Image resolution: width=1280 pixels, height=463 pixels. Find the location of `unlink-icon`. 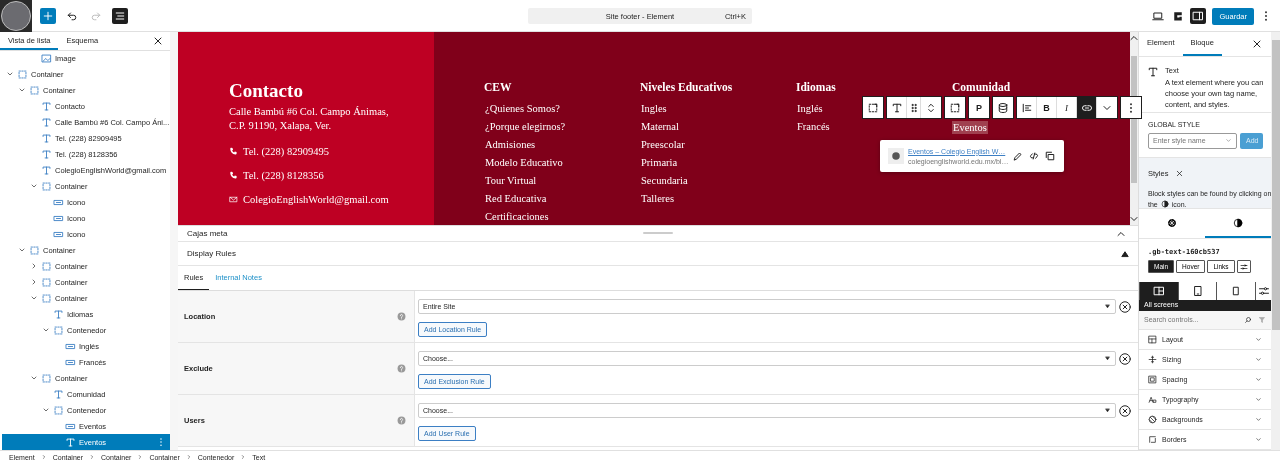

unlink-icon is located at coordinates (1034, 156).